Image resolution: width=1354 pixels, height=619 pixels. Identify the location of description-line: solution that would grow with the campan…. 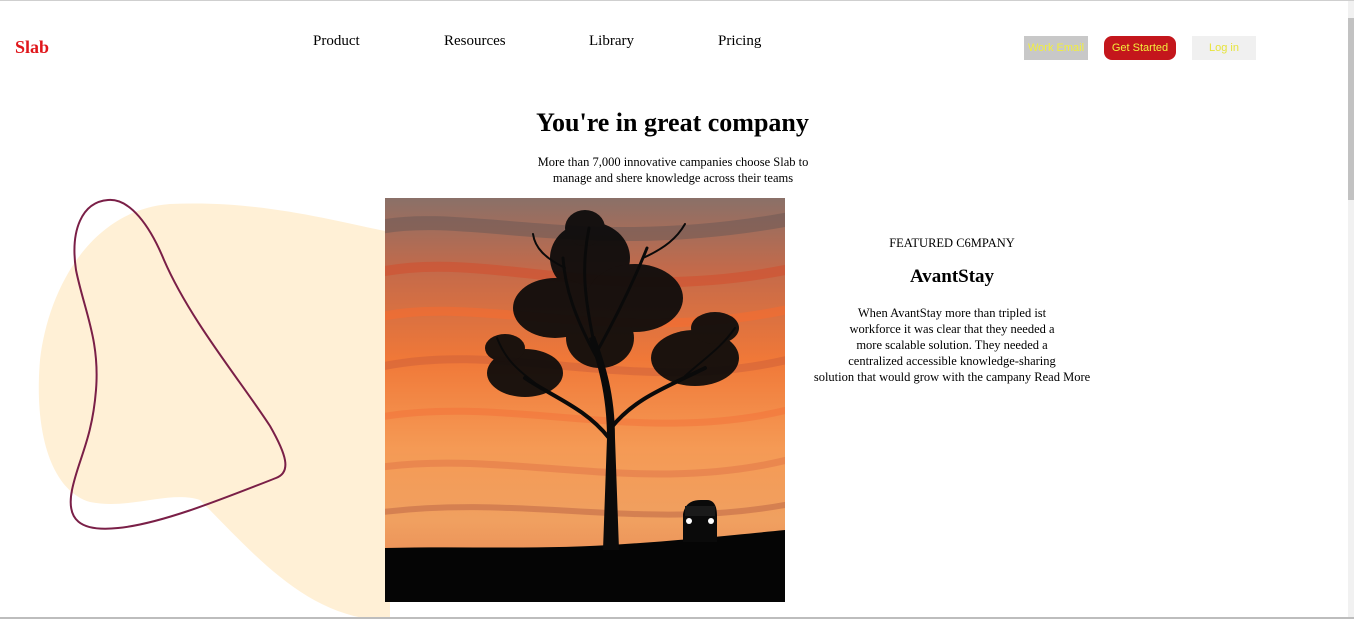
(952, 377).